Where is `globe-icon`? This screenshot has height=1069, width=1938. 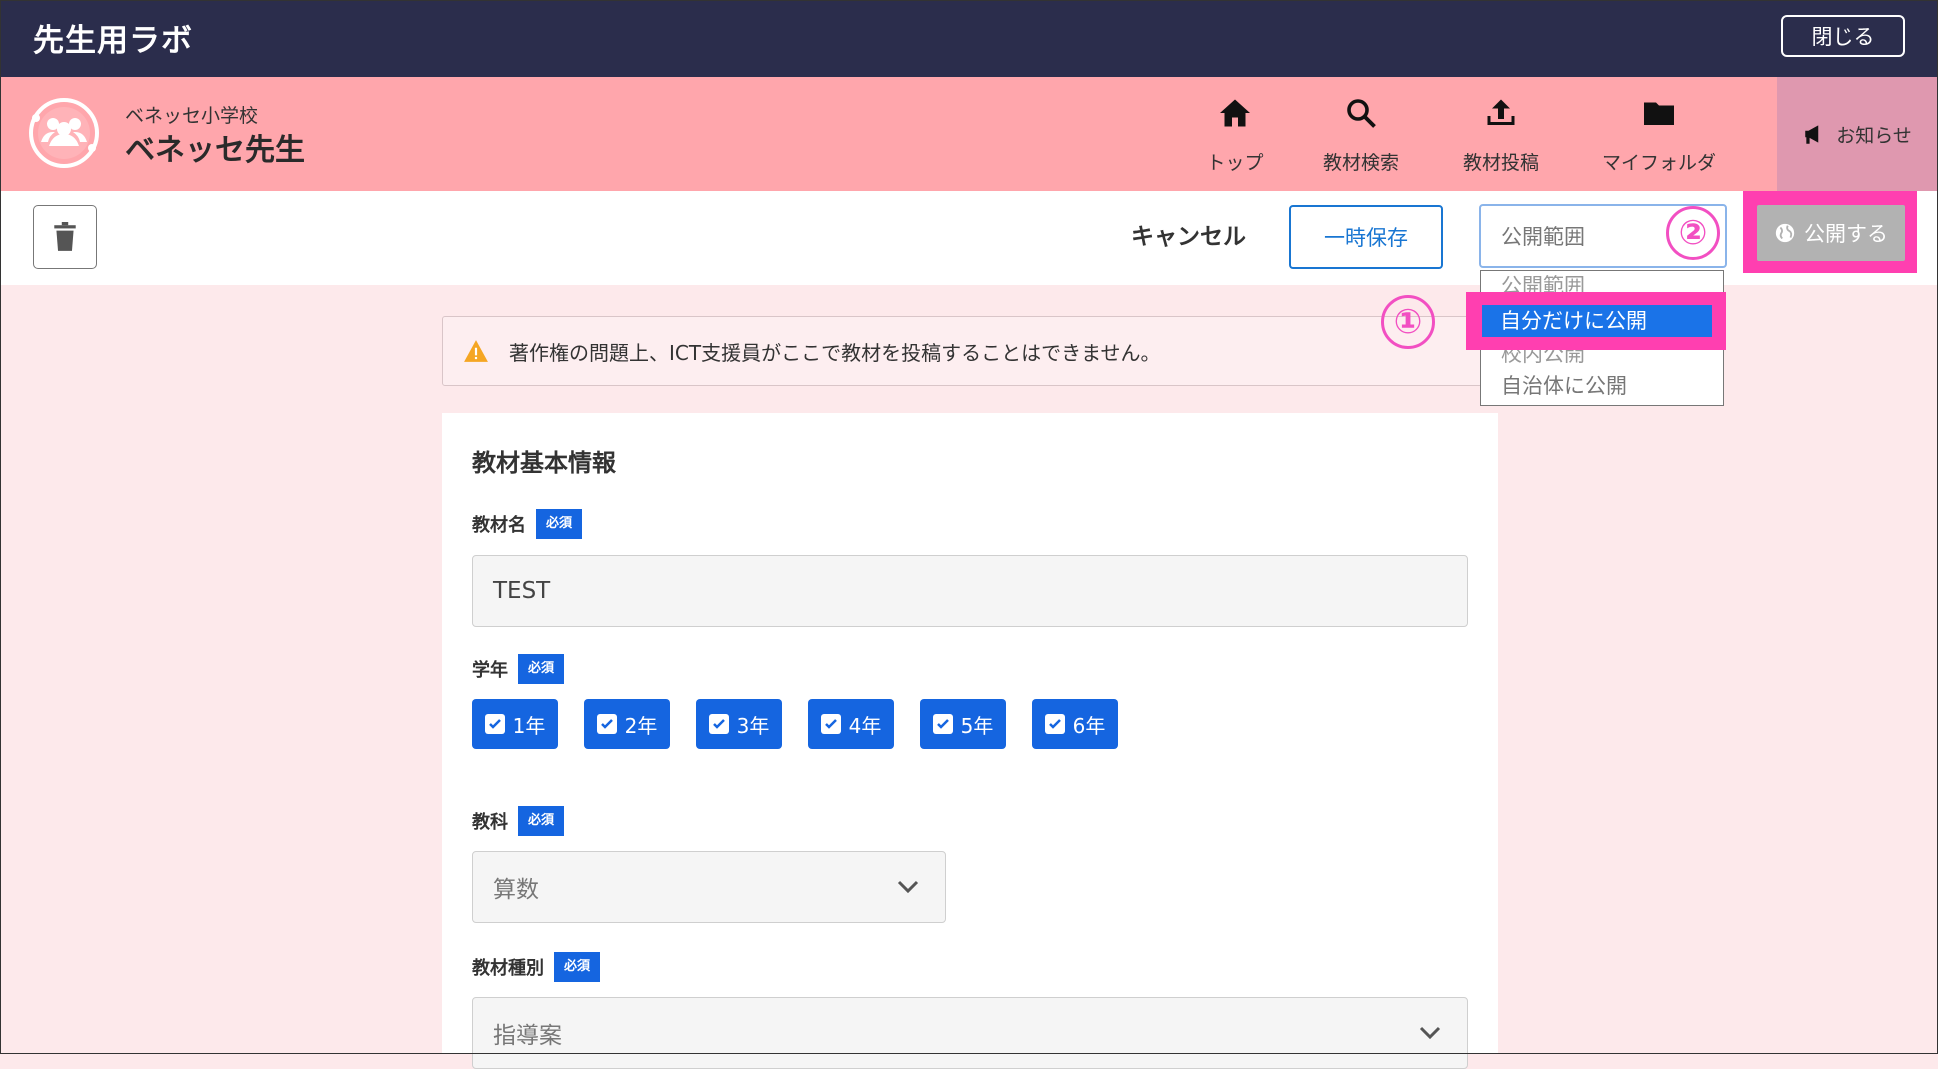 globe-icon is located at coordinates (1785, 233).